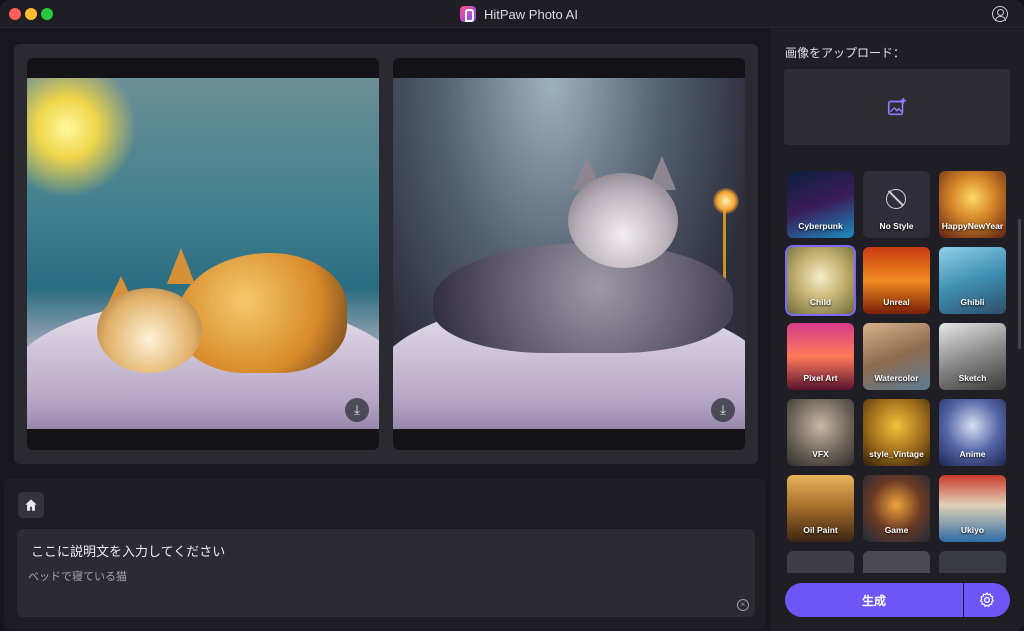 This screenshot has width=1024, height=631. Describe the element at coordinates (896, 199) in the screenshot. I see `no-style-icon` at that location.